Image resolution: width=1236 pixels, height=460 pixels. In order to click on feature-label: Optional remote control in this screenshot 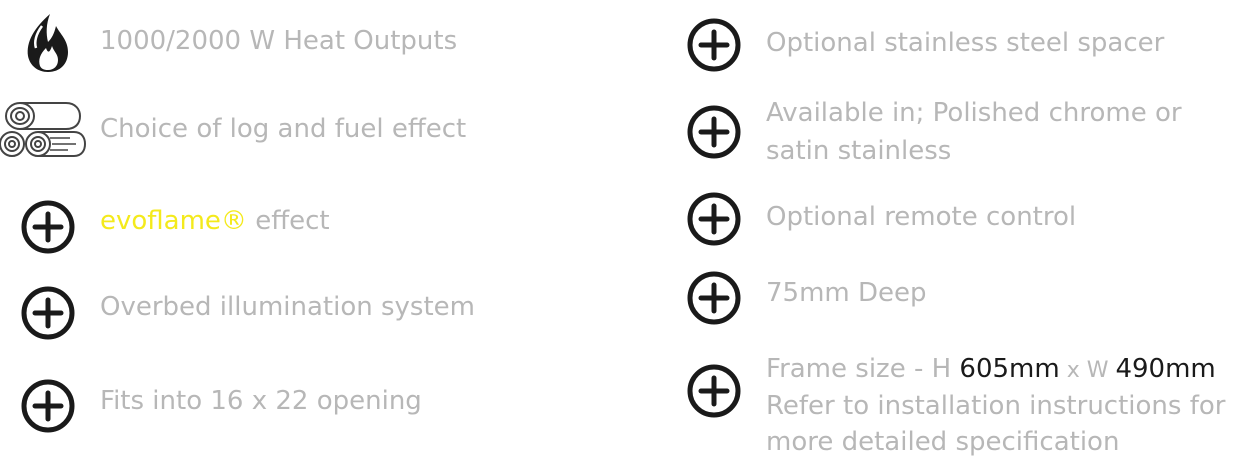, I will do `click(921, 217)`.